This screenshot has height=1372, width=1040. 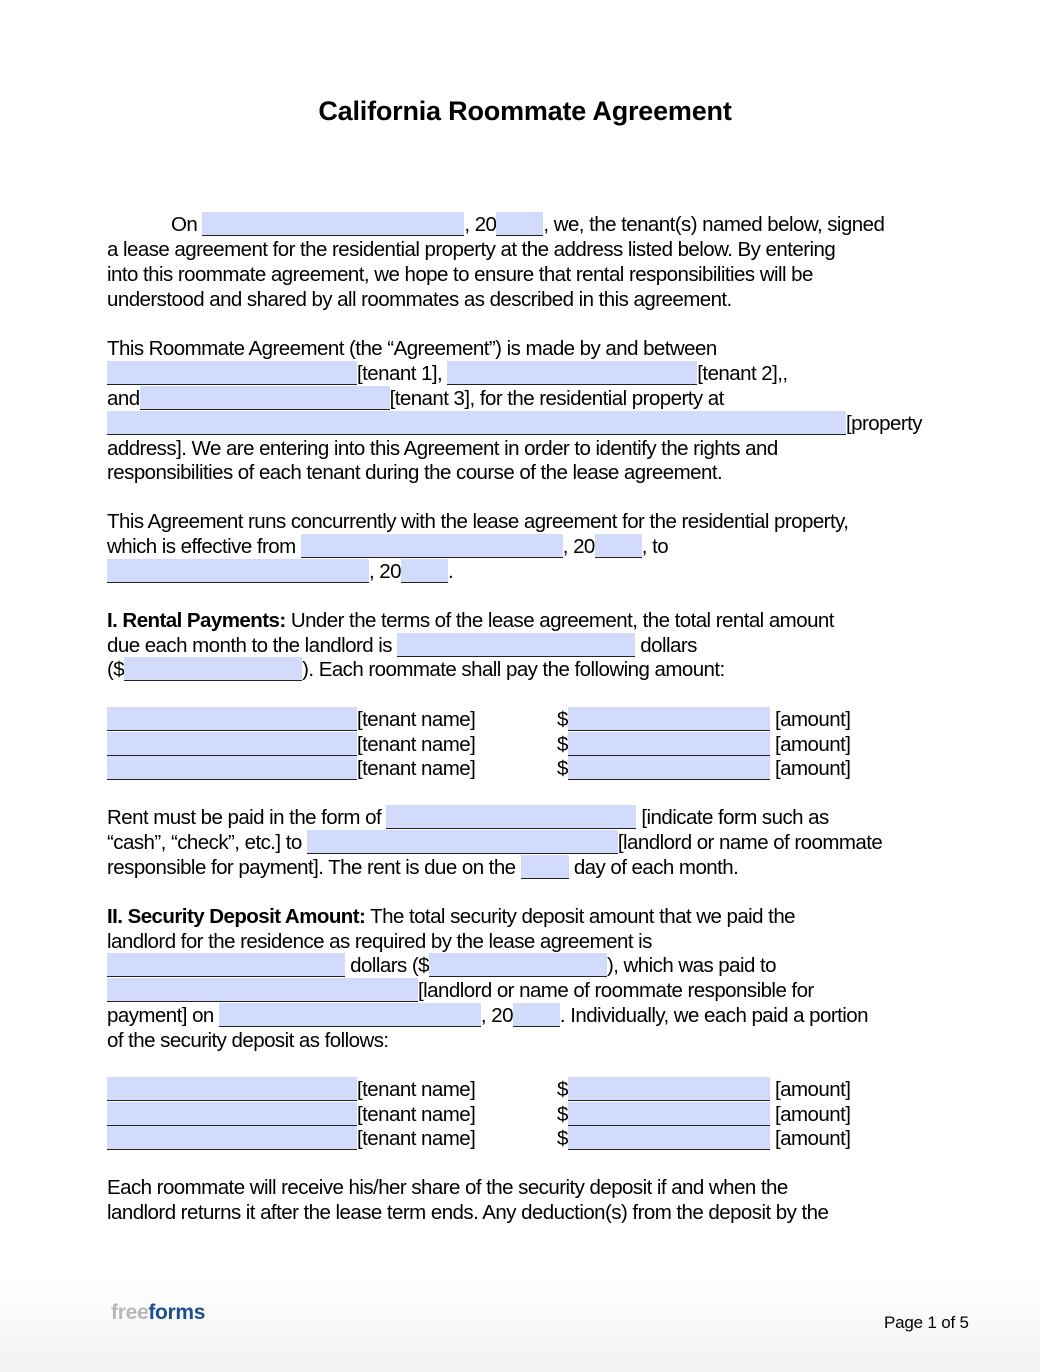 What do you see at coordinates (732, 817) in the screenshot?
I see `text: [indicate form such as` at bounding box center [732, 817].